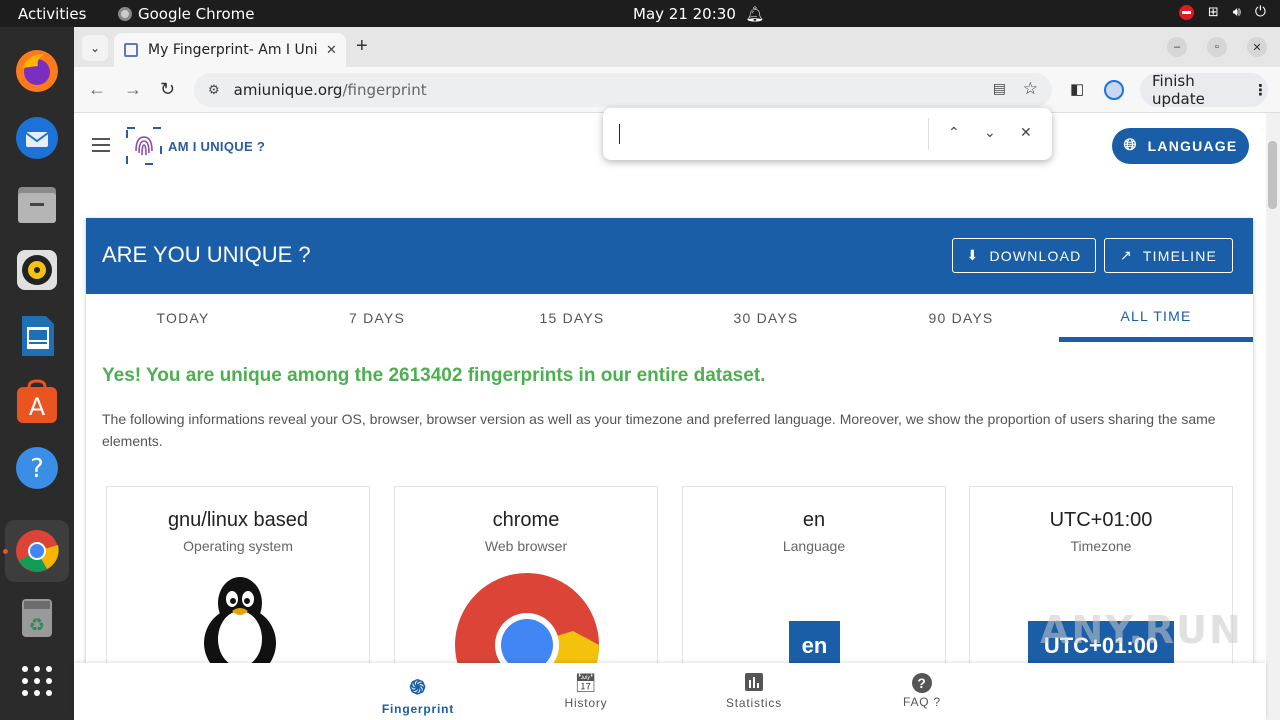 Image resolution: width=1280 pixels, height=720 pixels. Describe the element at coordinates (814, 546) in the screenshot. I see `card-label: Language` at that location.